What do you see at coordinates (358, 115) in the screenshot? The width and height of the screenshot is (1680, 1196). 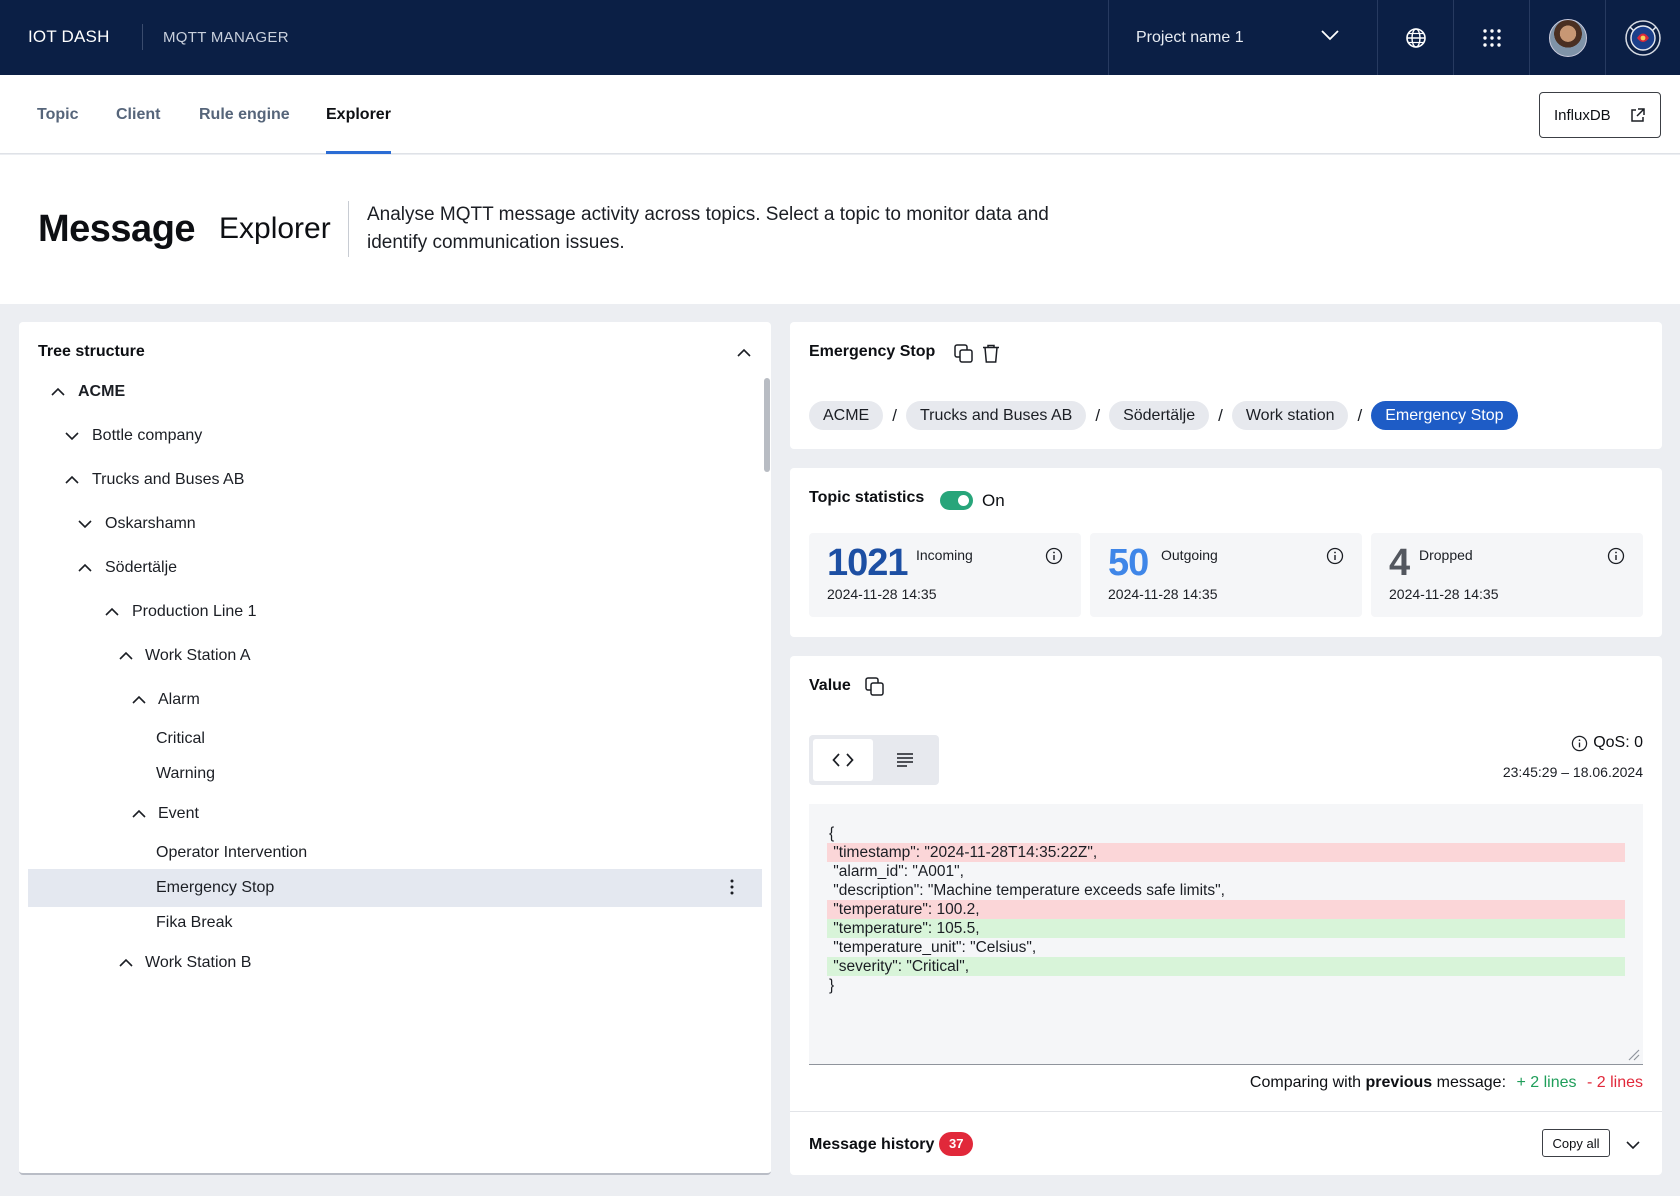 I see `tab-explorer: Explorer` at bounding box center [358, 115].